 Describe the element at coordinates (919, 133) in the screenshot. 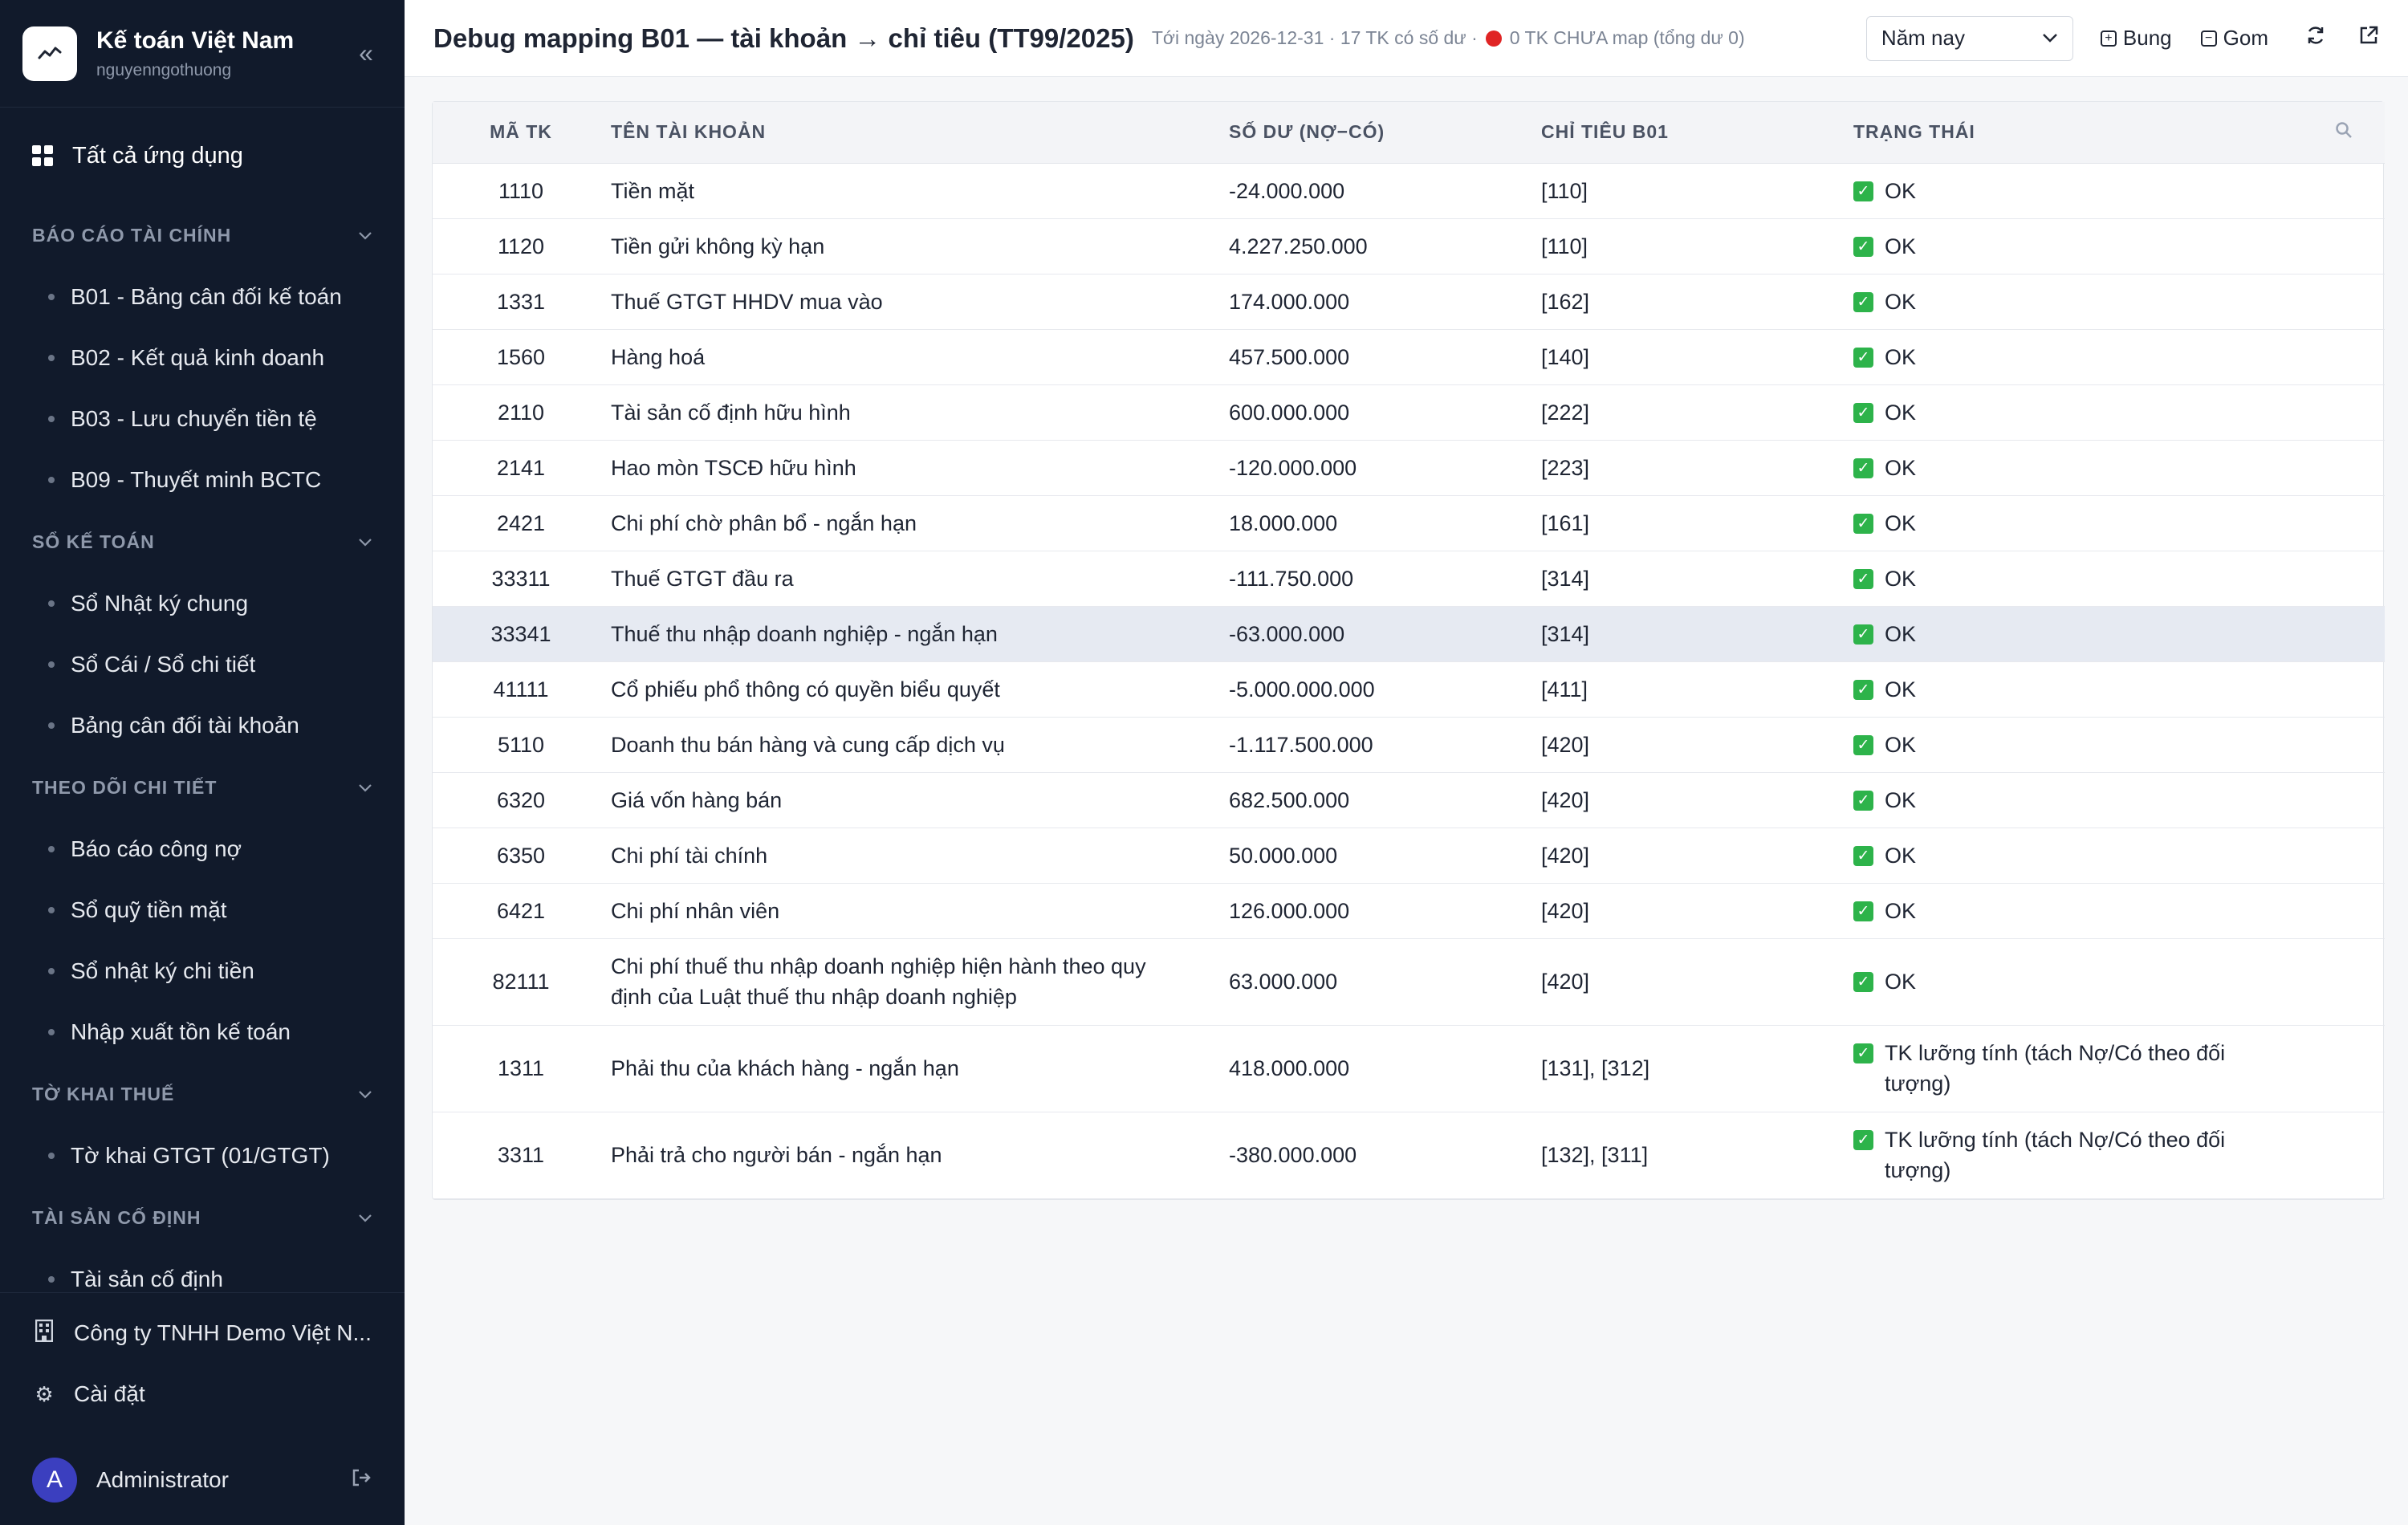

I see `column-header-name: TÊN TÀI KHOẢN` at that location.